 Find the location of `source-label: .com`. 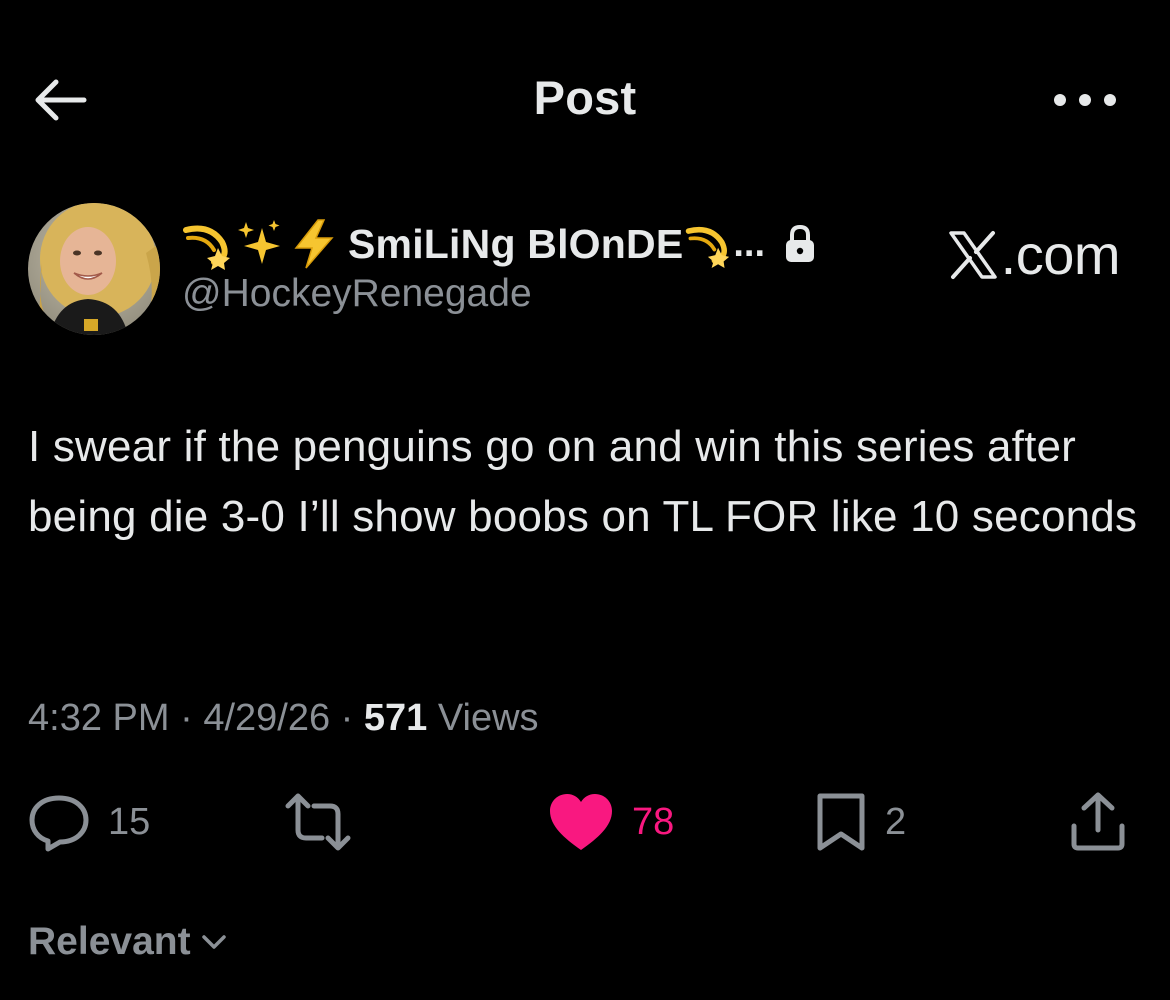

source-label: .com is located at coordinates (1034, 254).